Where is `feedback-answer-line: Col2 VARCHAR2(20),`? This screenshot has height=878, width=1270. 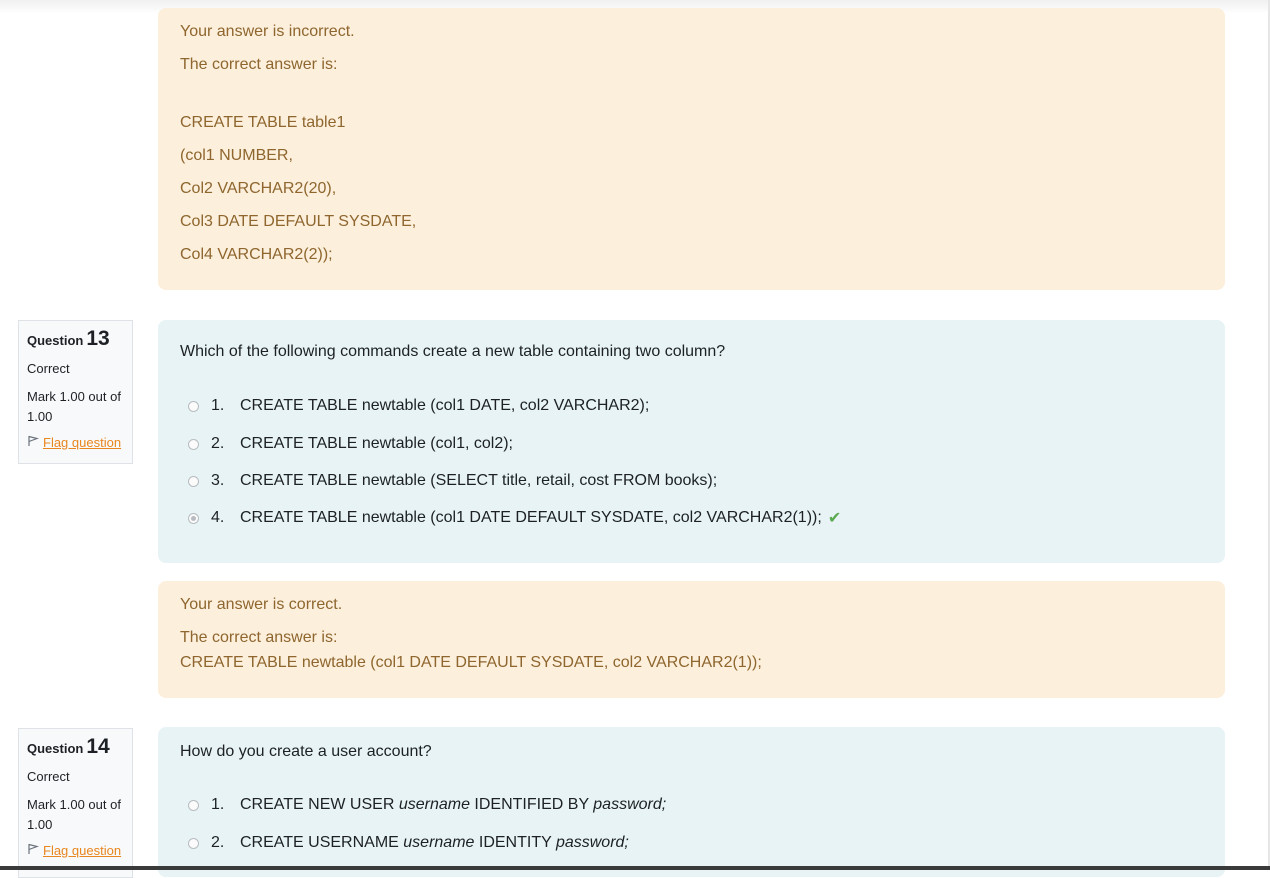 feedback-answer-line: Col2 VARCHAR2(20), is located at coordinates (258, 188).